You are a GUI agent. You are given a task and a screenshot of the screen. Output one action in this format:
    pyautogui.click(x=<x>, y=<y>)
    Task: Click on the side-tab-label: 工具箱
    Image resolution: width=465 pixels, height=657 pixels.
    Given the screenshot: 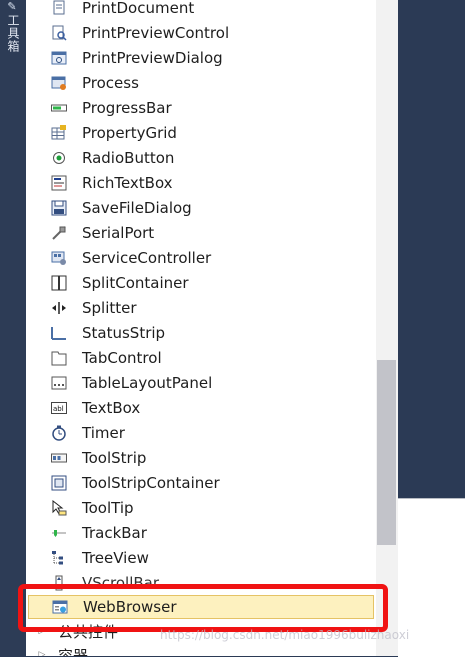 What is the action you would take?
    pyautogui.click(x=13, y=33)
    